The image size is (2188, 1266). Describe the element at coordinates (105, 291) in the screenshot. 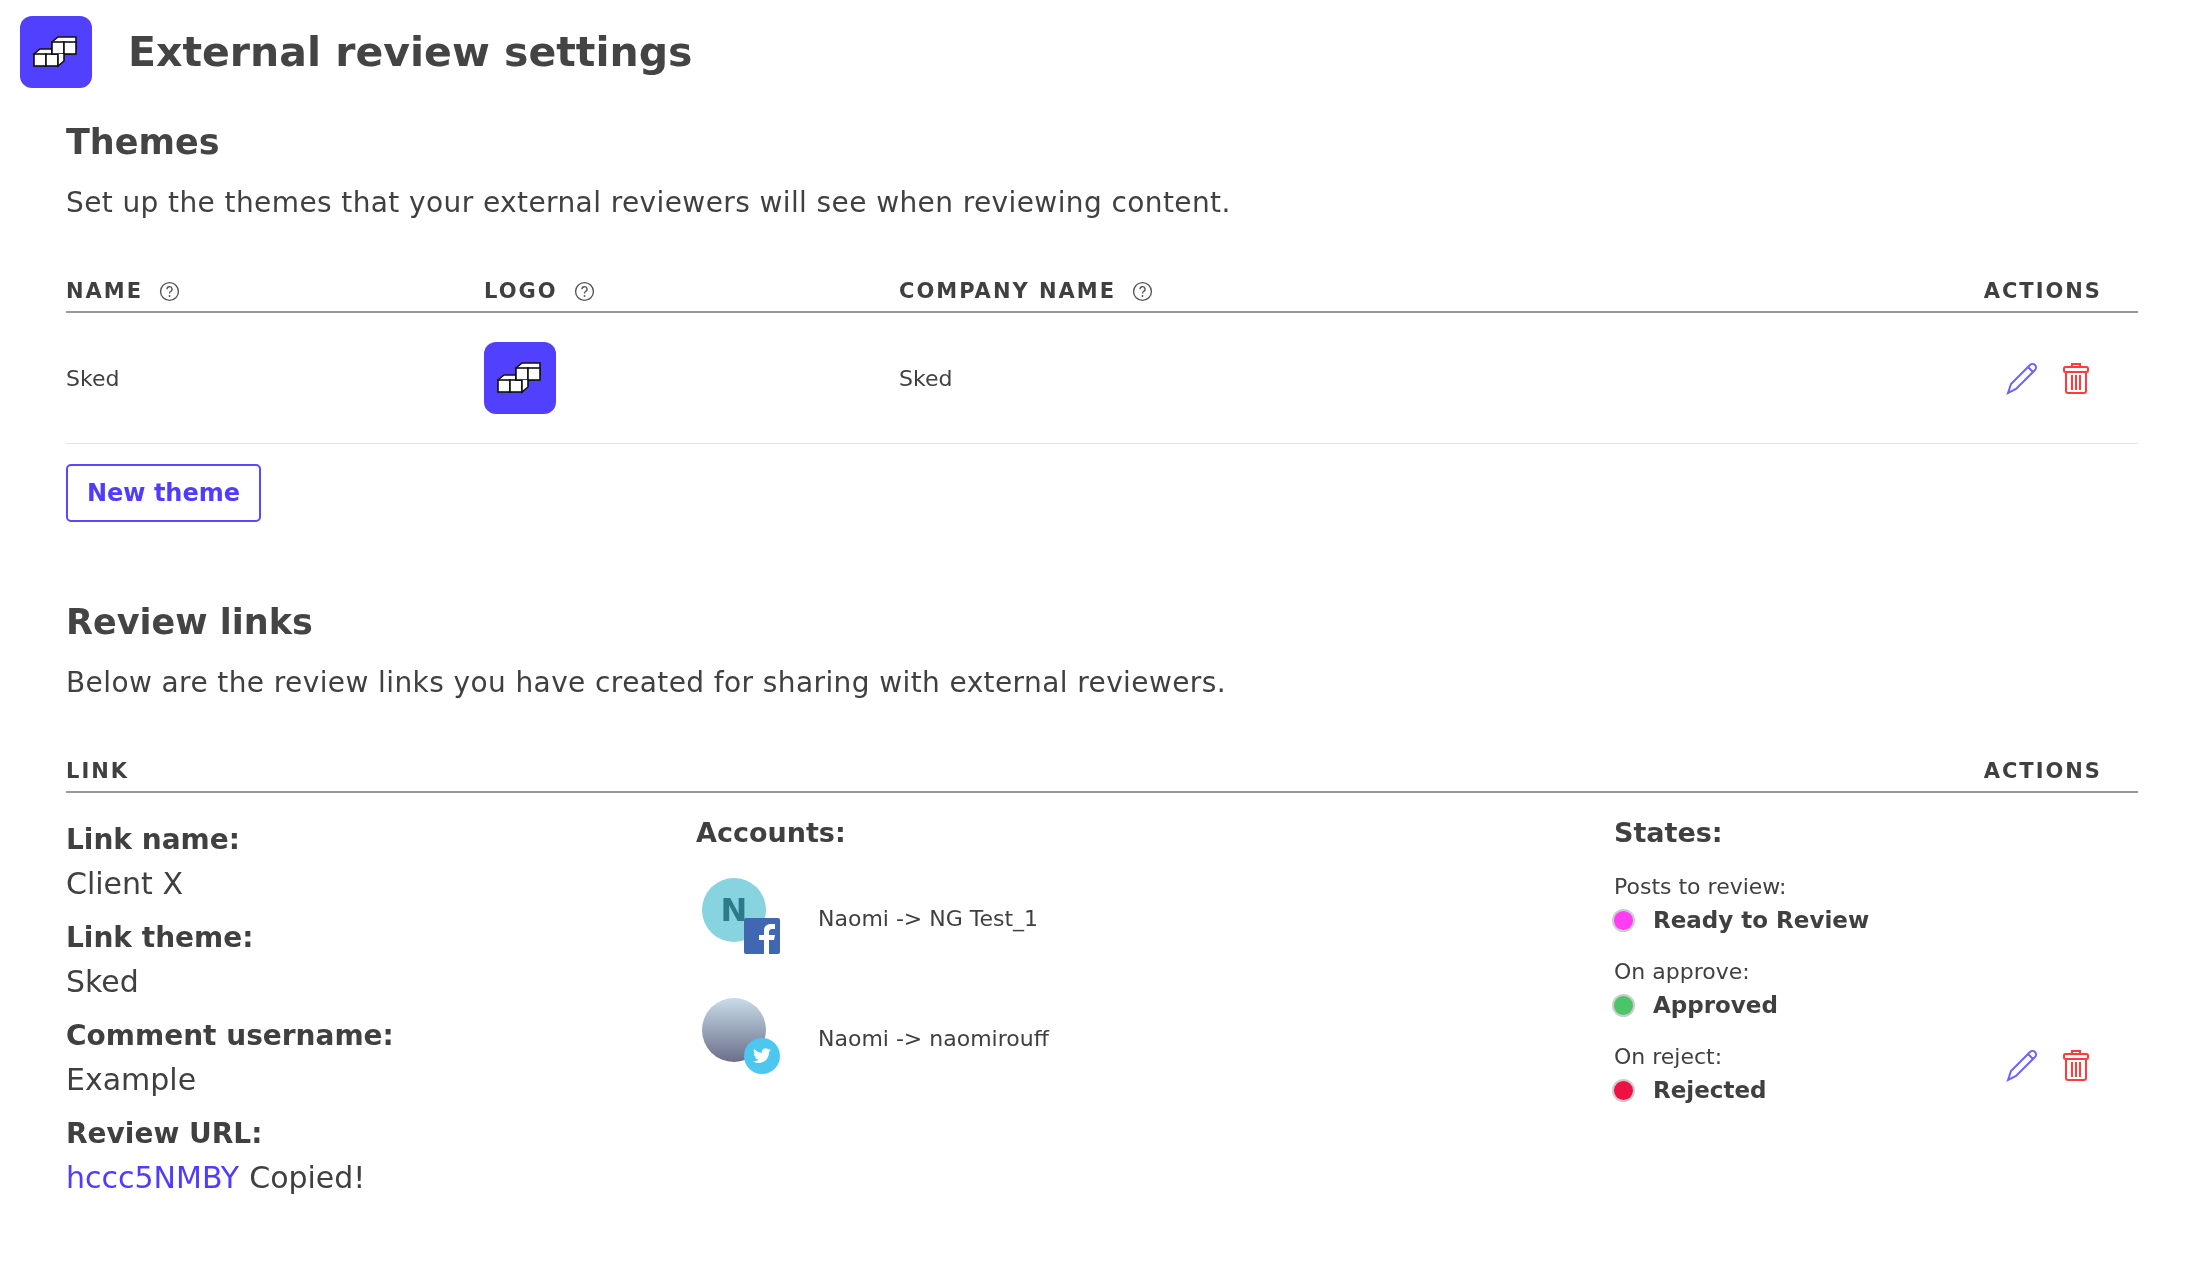

I see `column-header: NAME` at that location.